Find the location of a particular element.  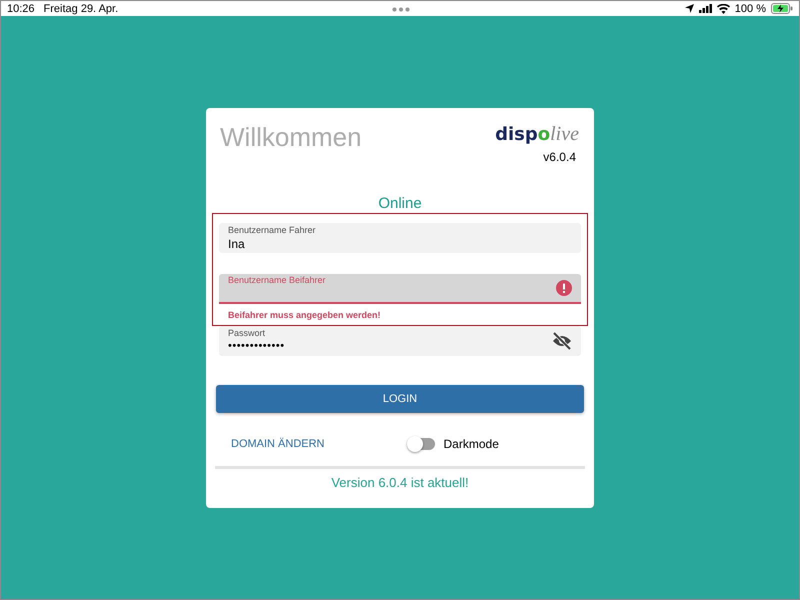

status-time: 10:26 is located at coordinates (21, 8).